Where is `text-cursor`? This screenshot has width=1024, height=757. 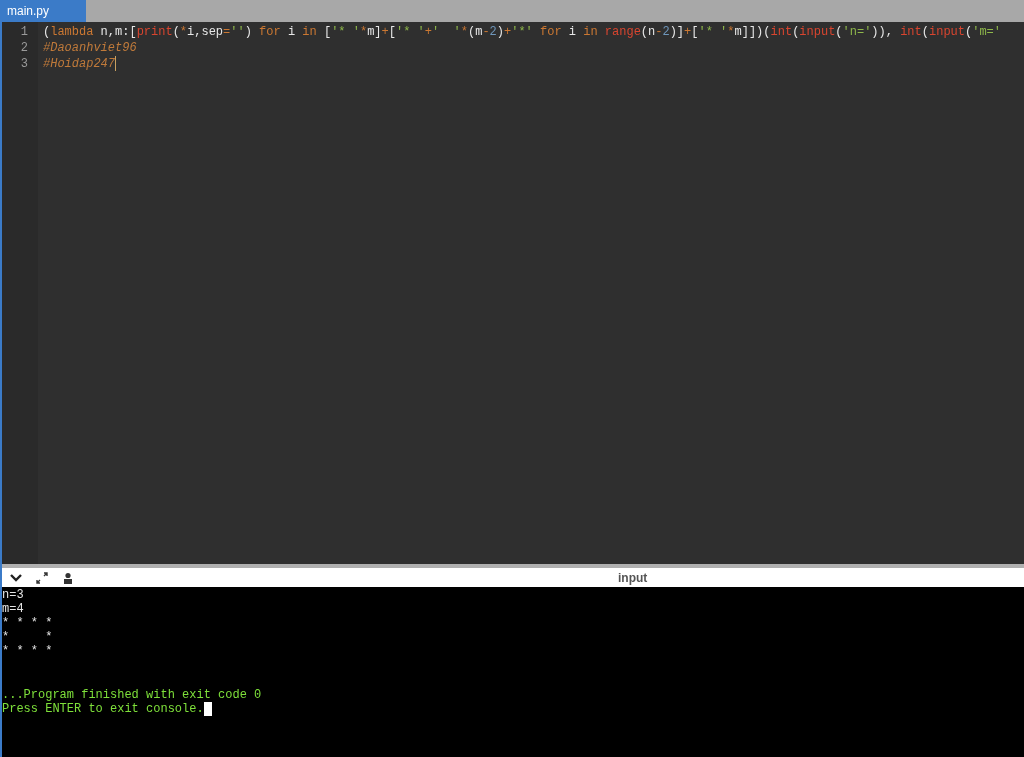
text-cursor is located at coordinates (115, 63).